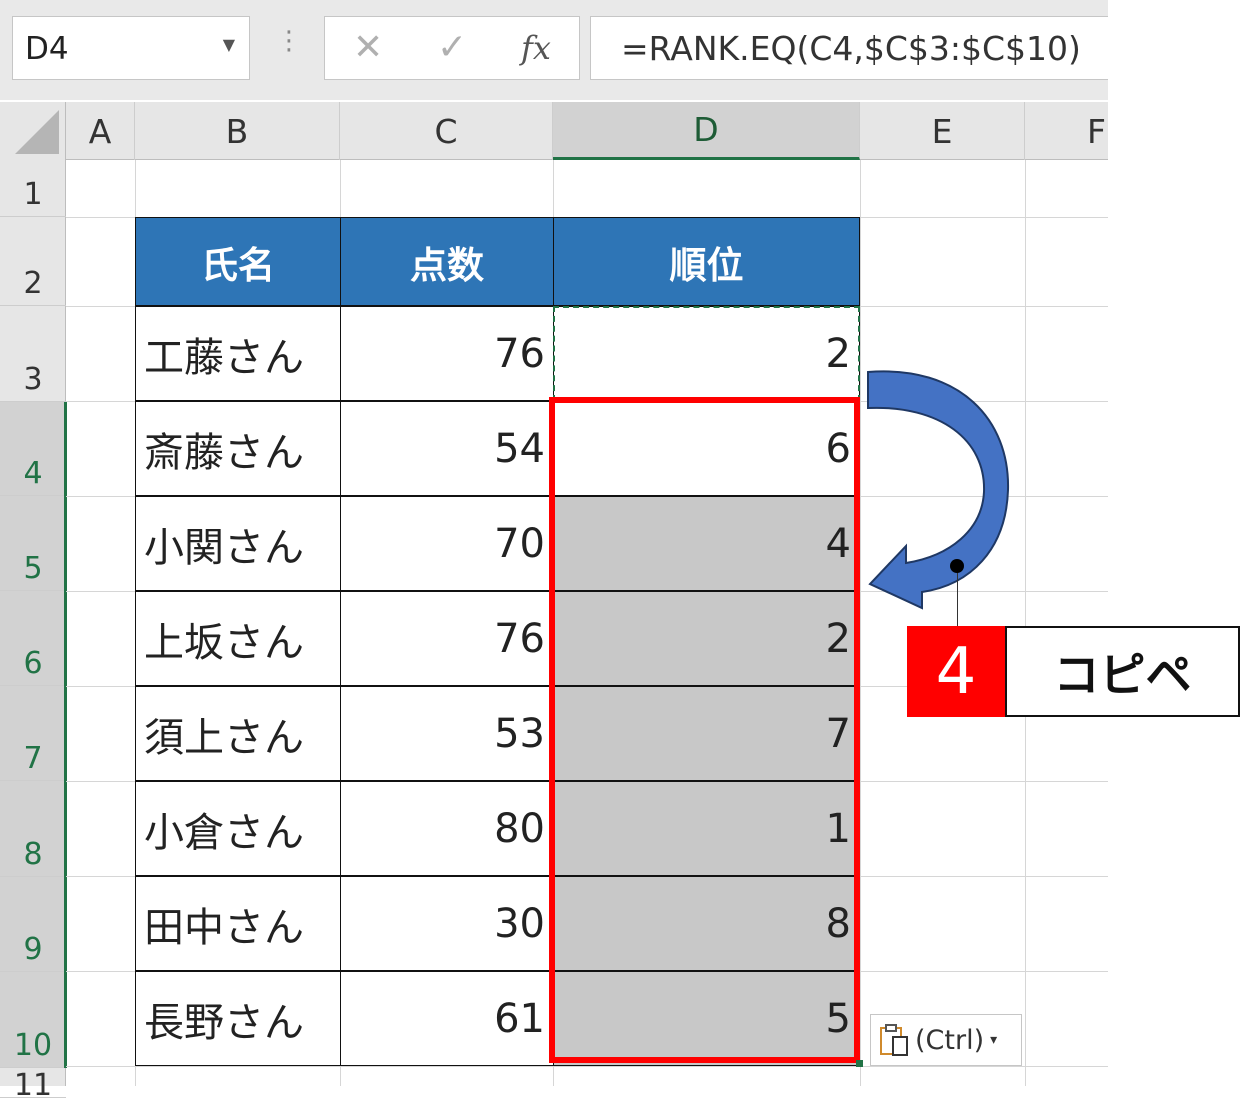  What do you see at coordinates (368, 47) in the screenshot?
I see `cancel-icon: ✕` at bounding box center [368, 47].